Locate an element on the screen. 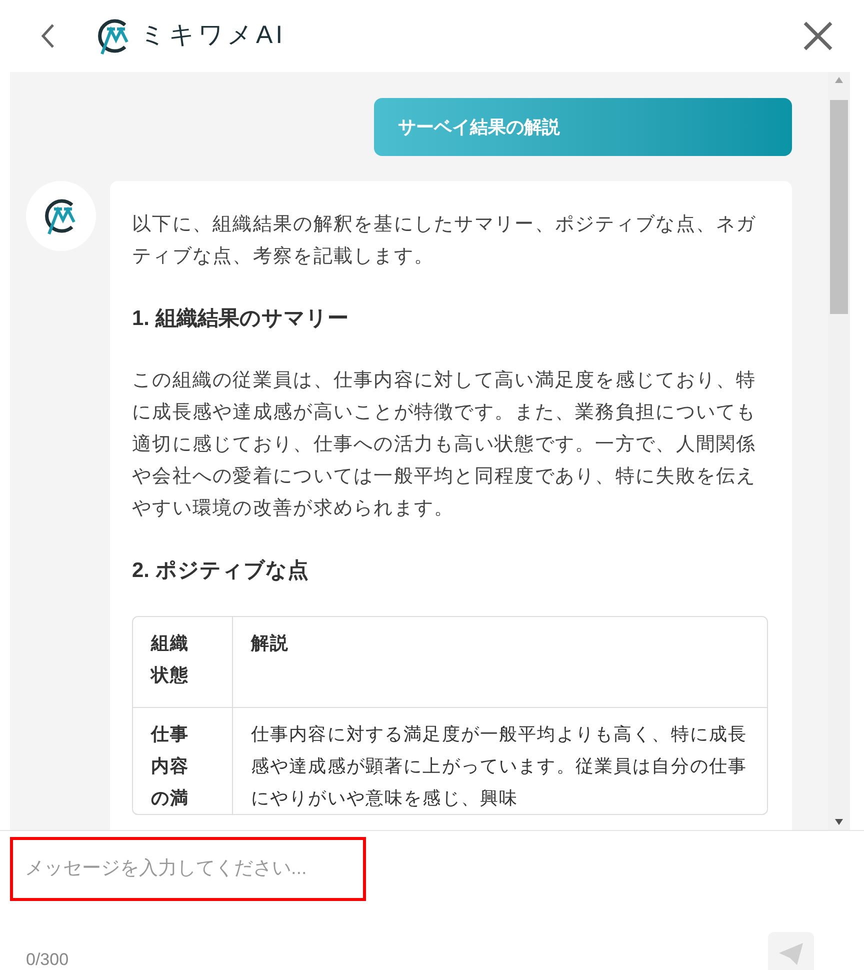 This screenshot has width=864, height=970. section-heading: 2. ポジティブな点 is located at coordinates (221, 571).